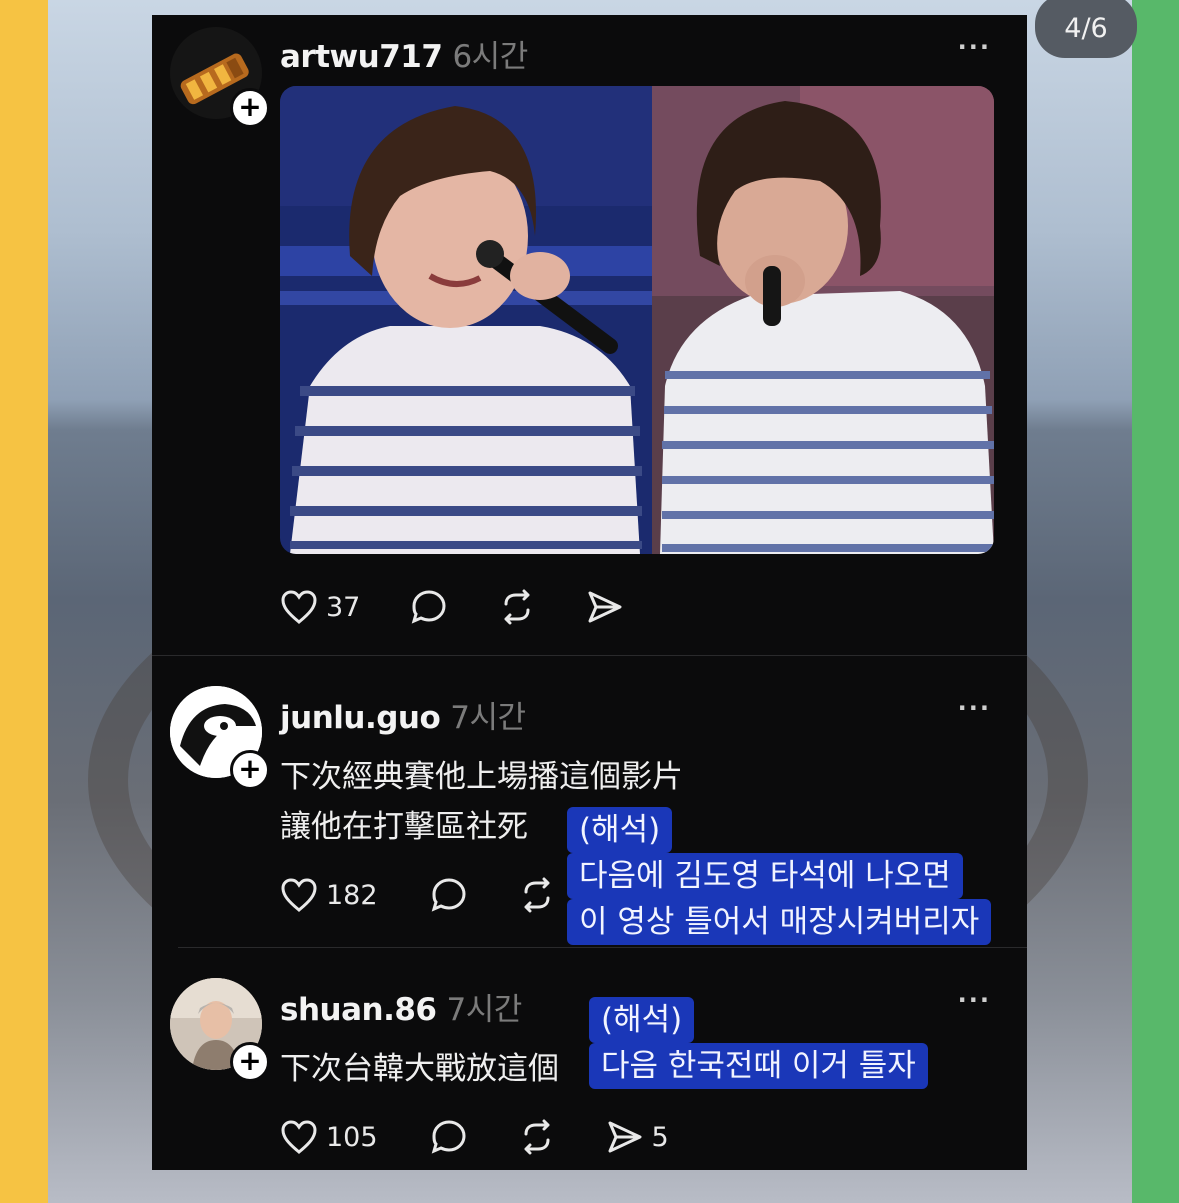  What do you see at coordinates (358, 1010) in the screenshot?
I see `username: shuan.86` at bounding box center [358, 1010].